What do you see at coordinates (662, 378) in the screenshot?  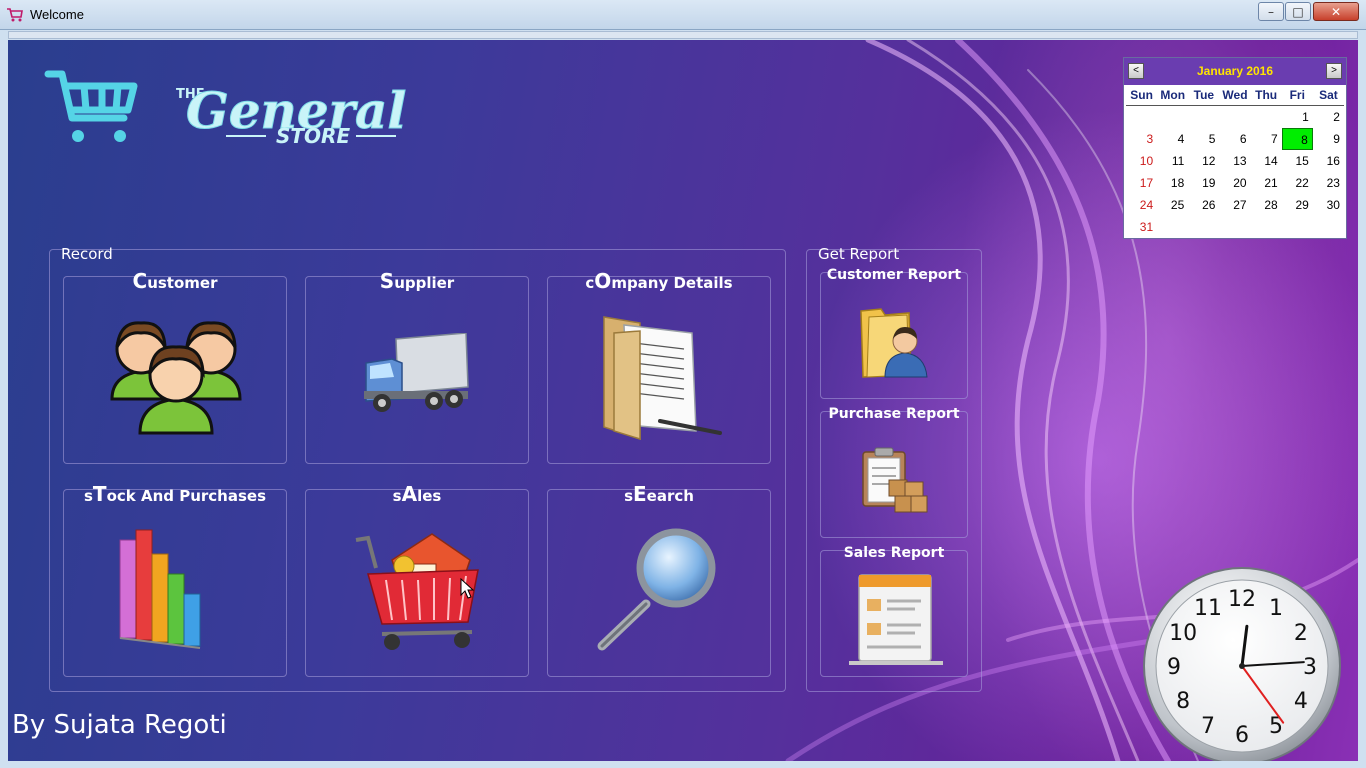 I see `documents-icon` at bounding box center [662, 378].